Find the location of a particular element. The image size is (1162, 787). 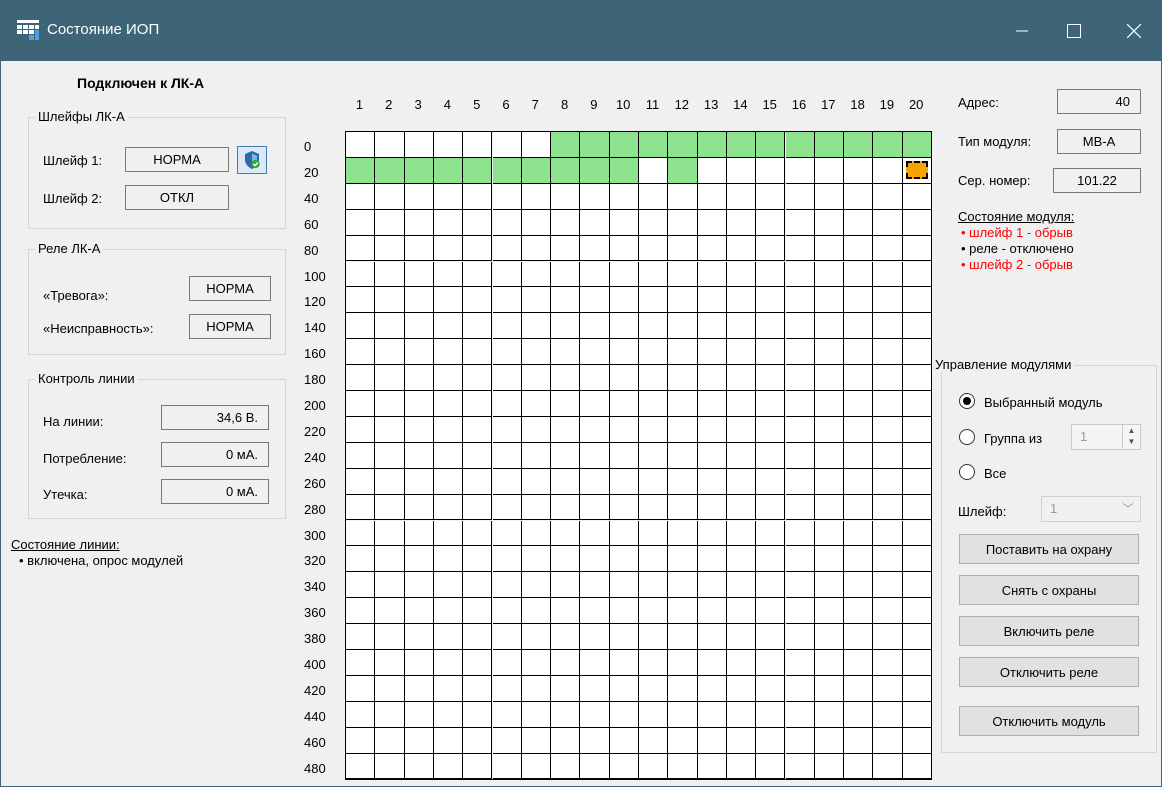

security-status-button is located at coordinates (252, 160).